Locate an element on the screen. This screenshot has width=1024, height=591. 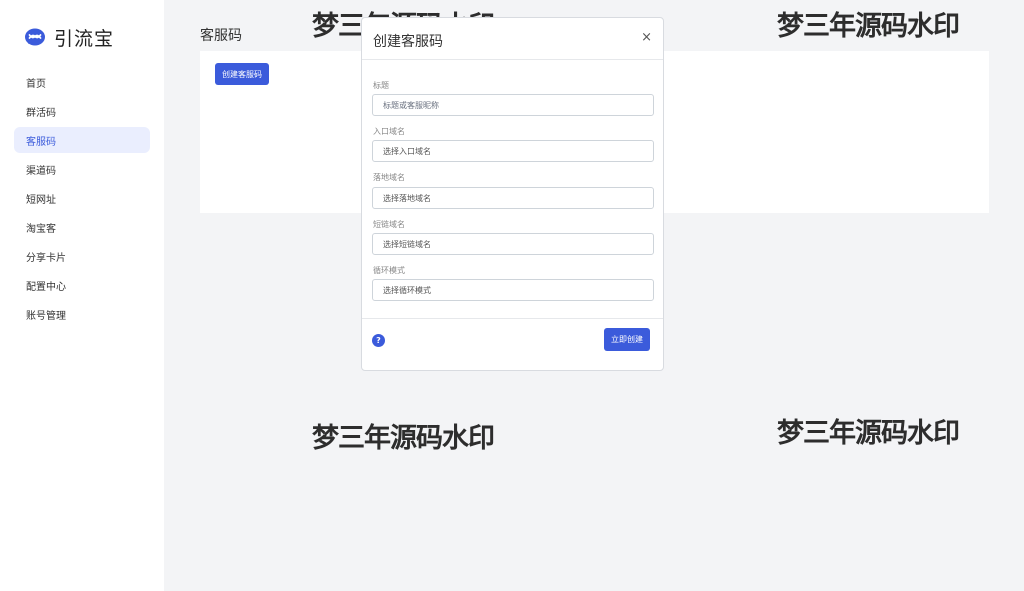
sidebar-nav: 首页 群活码 客服码 渠道码 短网址 淘宝客 分享卡片 配置中心 账号管理 is located at coordinates (82, 199).